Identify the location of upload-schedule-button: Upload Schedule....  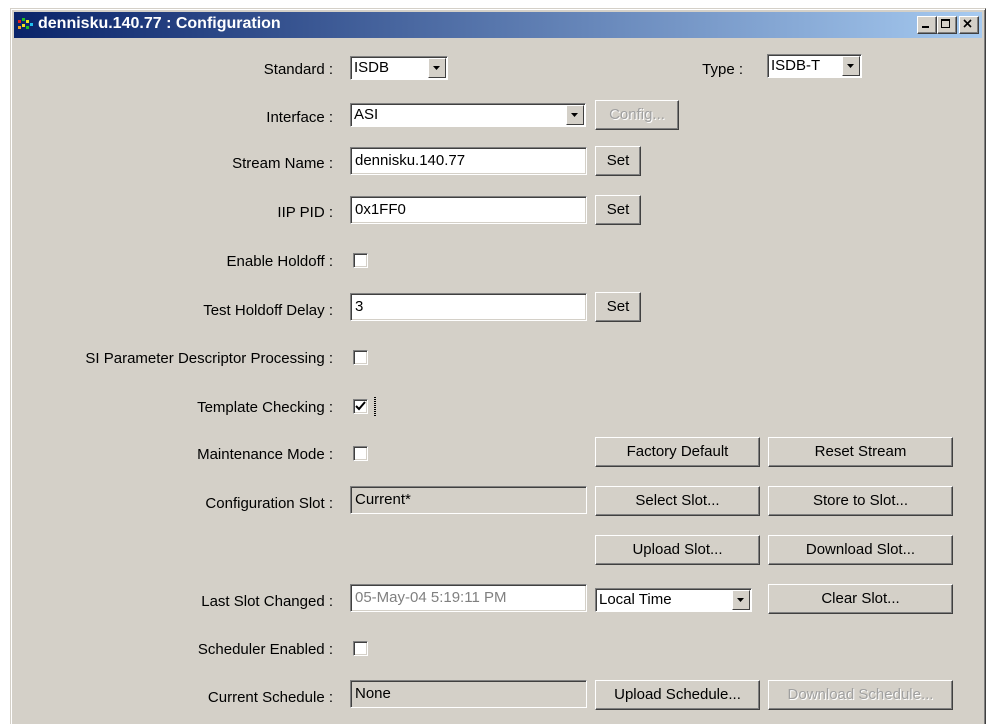
(677, 695).